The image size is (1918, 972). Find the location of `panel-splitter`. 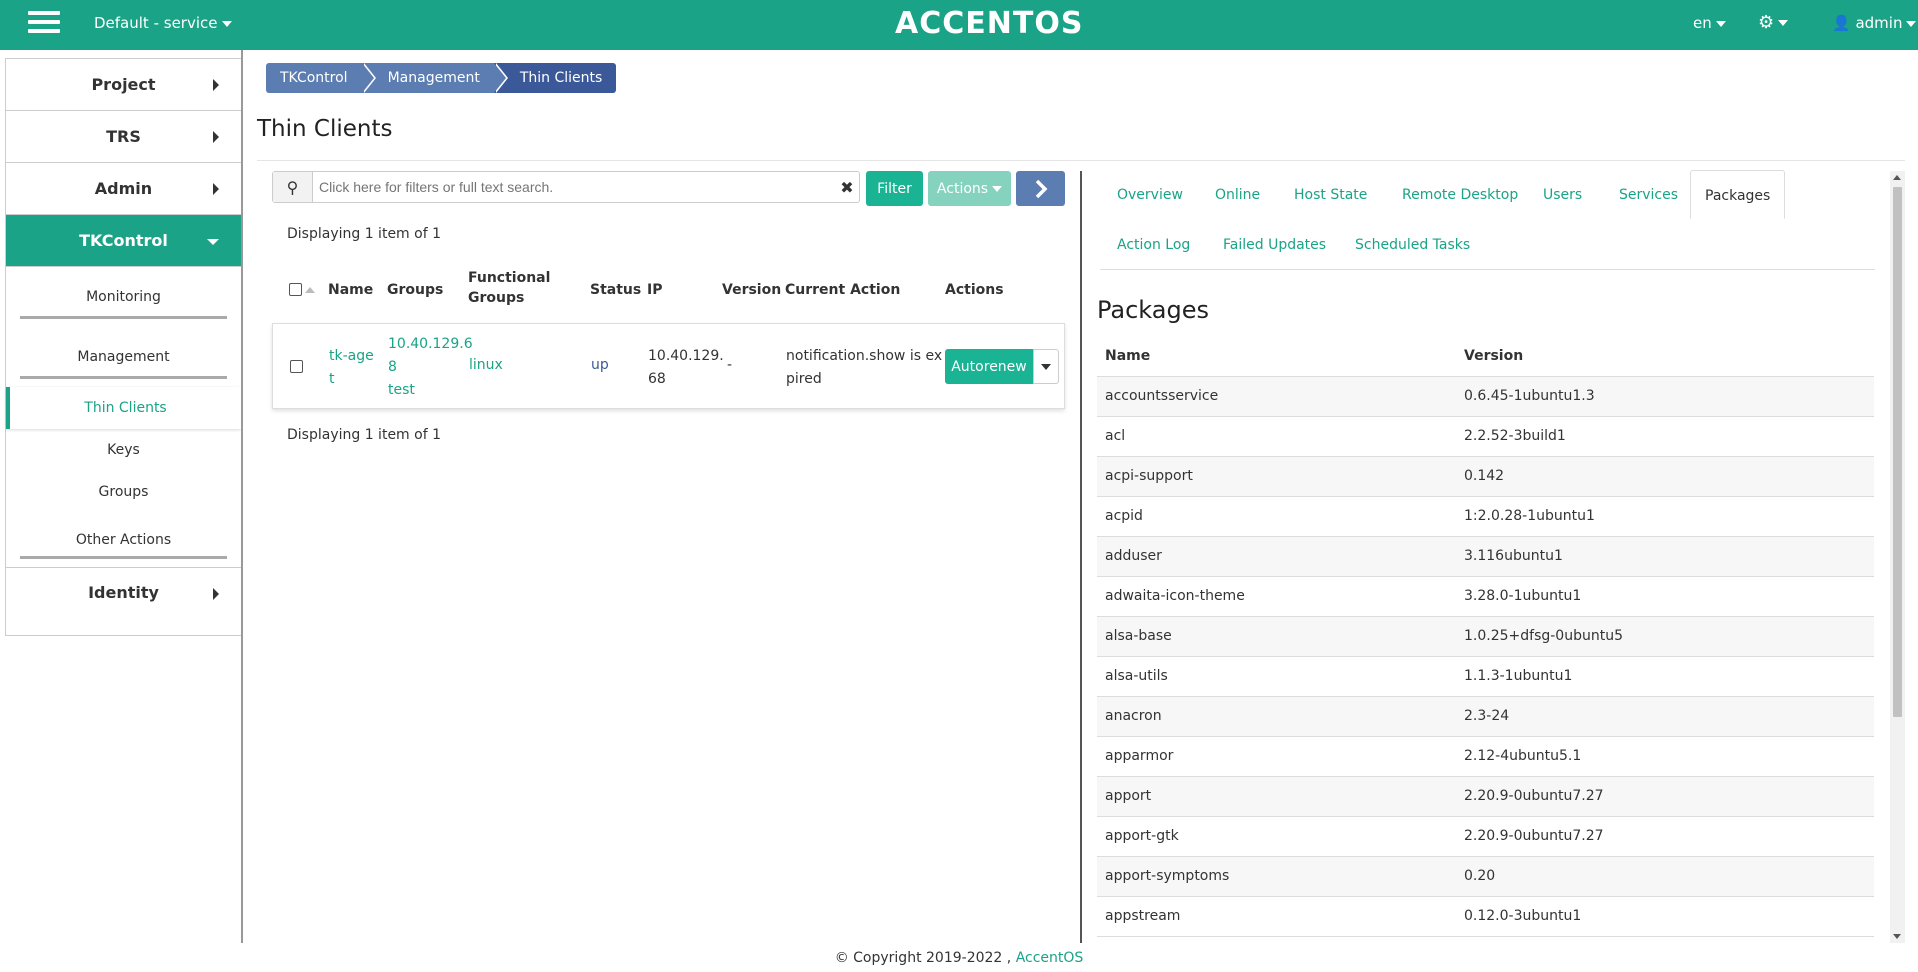

panel-splitter is located at coordinates (1081, 557).